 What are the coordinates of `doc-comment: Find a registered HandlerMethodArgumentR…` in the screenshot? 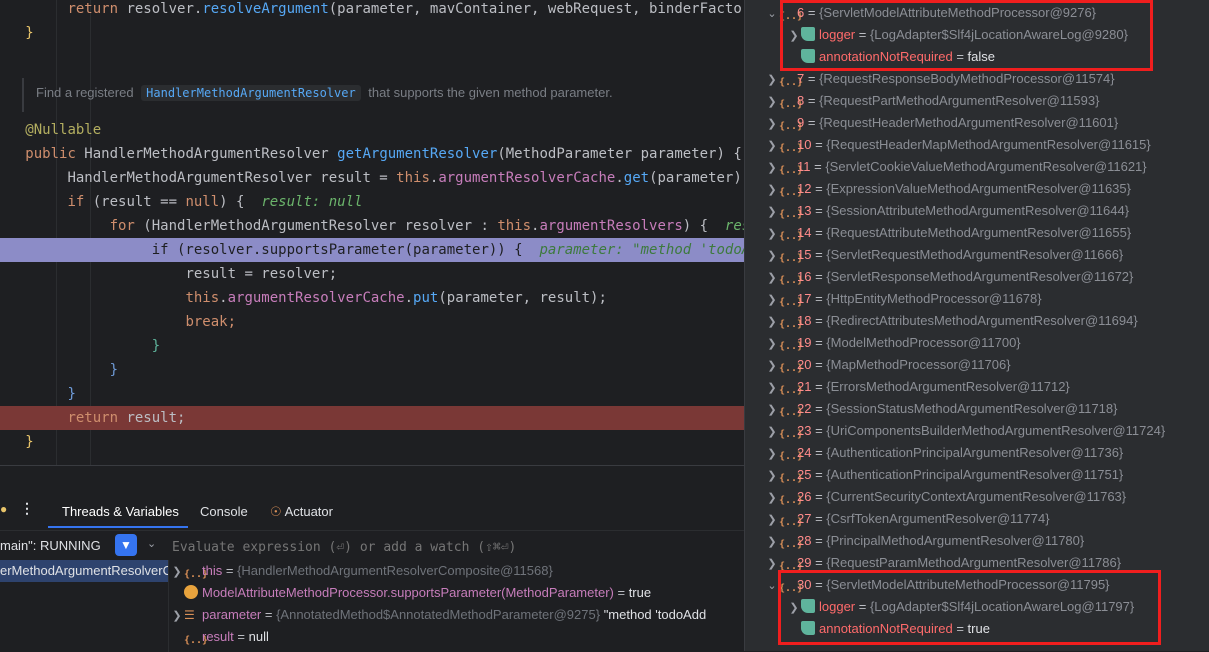 It's located at (383, 95).